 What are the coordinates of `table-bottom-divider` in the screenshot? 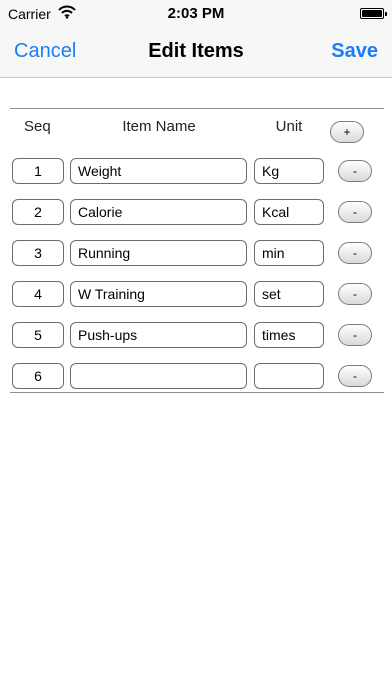 It's located at (197, 392).